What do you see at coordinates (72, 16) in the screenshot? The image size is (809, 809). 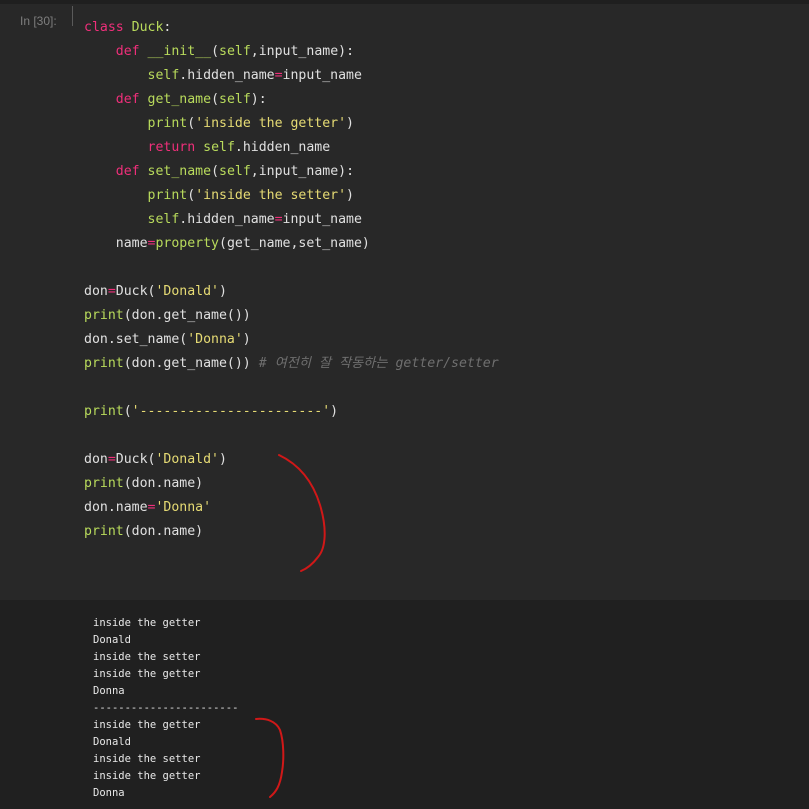 I see `cell-editor-border` at bounding box center [72, 16].